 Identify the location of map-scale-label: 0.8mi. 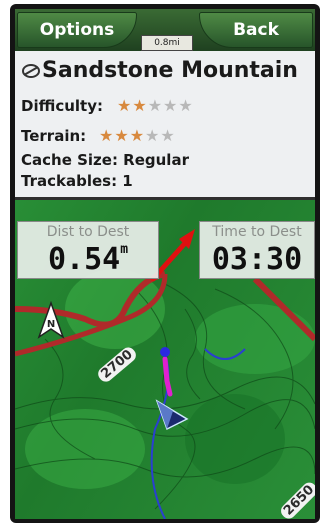
(167, 43).